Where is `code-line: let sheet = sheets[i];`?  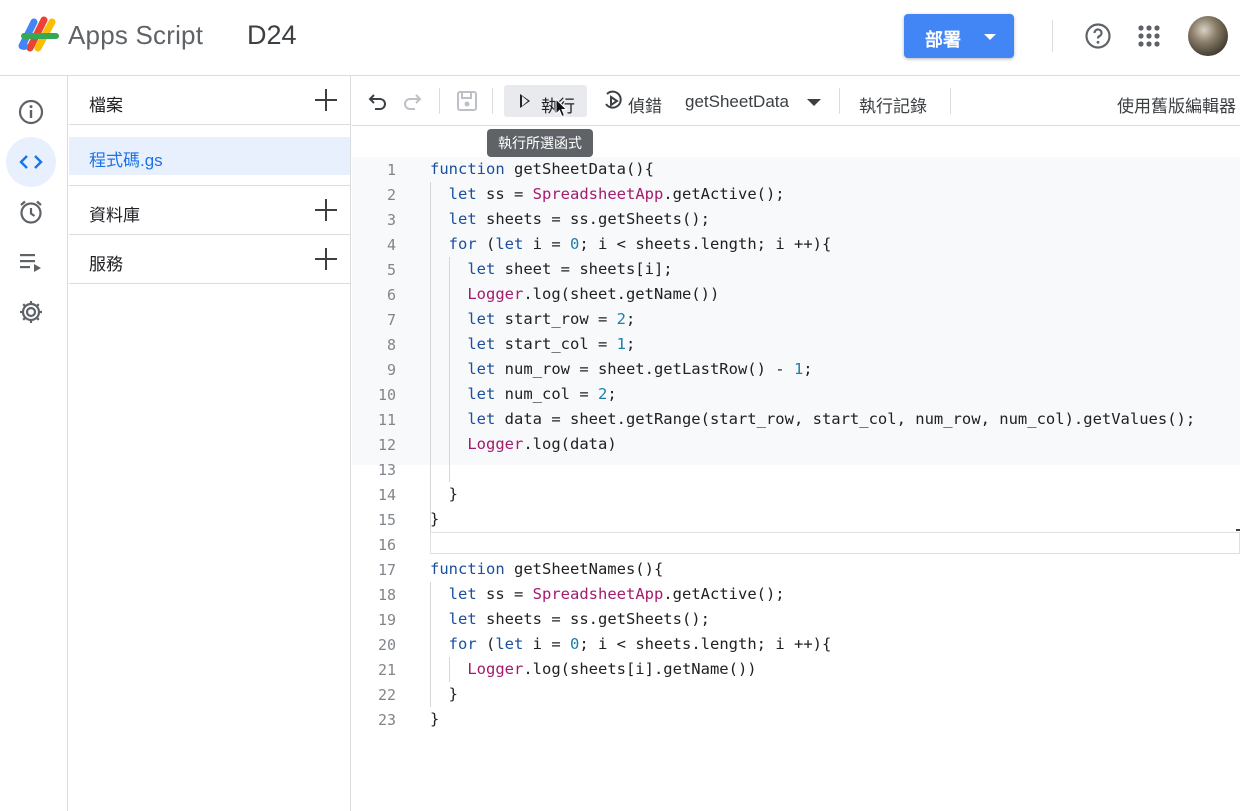 code-line: let sheet = sheets[i]; is located at coordinates (570, 269).